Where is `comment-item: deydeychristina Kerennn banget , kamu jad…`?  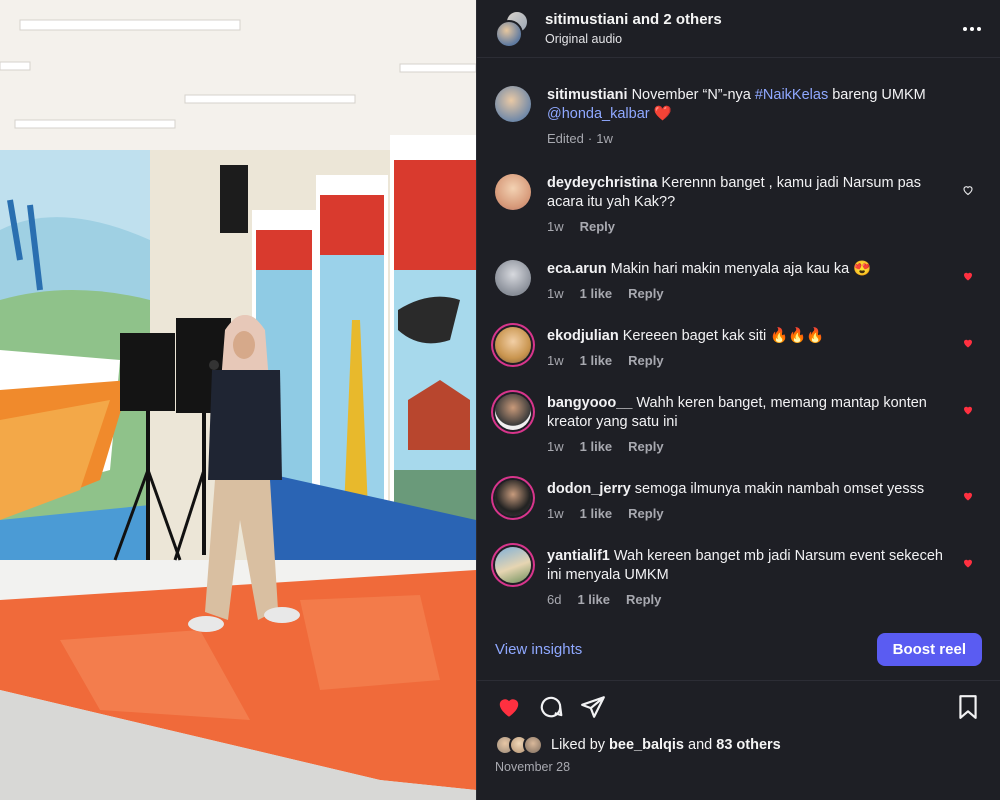 comment-item: deydeychristina Kerennn banget , kamu jad… is located at coordinates (738, 204).